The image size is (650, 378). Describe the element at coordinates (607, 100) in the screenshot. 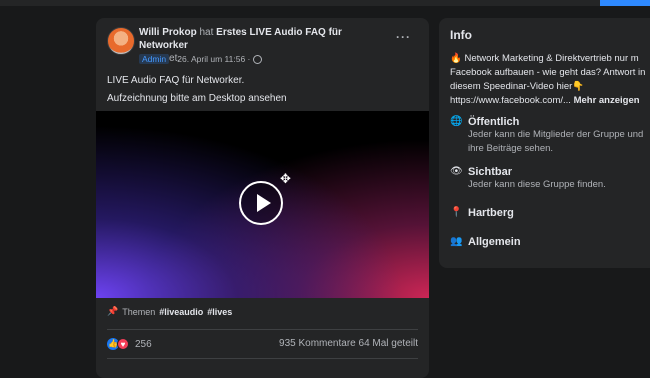

I see `show-more-link: Mehr anzeigen` at that location.